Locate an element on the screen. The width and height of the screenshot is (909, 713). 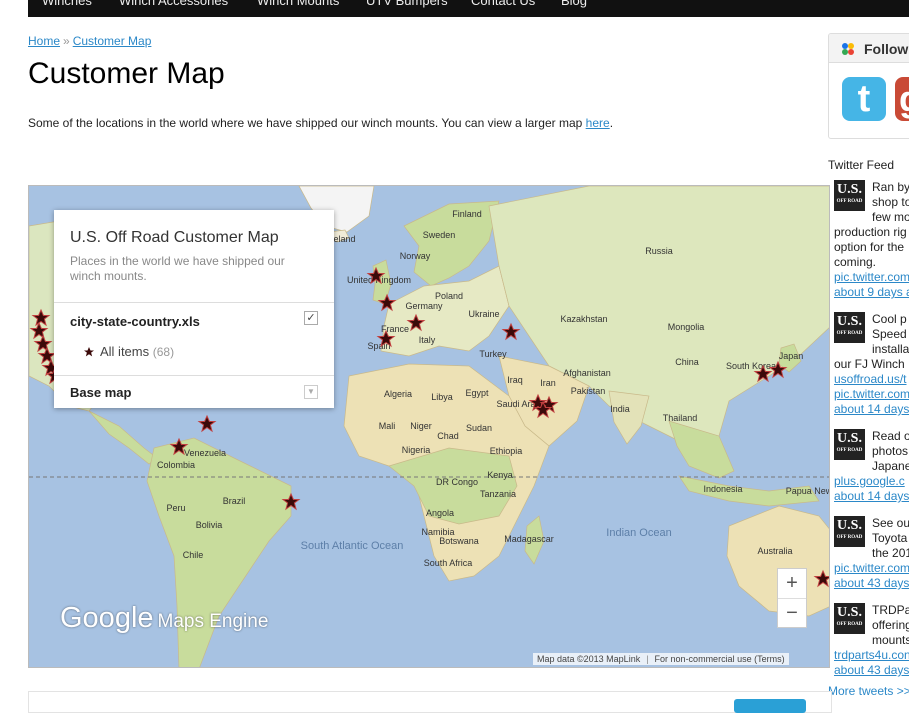
tweet-text: See ou is located at coordinates (890, 523).